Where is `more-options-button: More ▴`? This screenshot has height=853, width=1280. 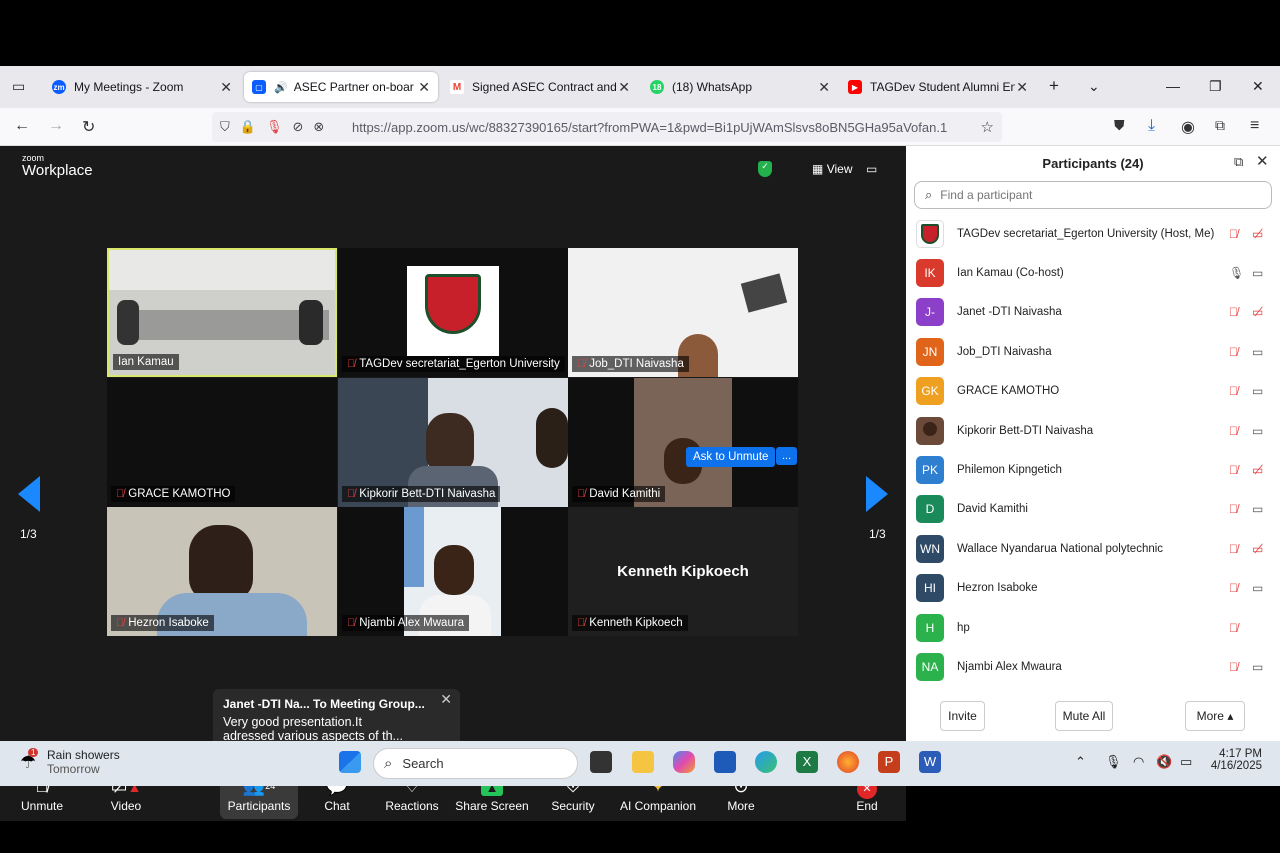
more-options-button: More ▴ is located at coordinates (1215, 716).